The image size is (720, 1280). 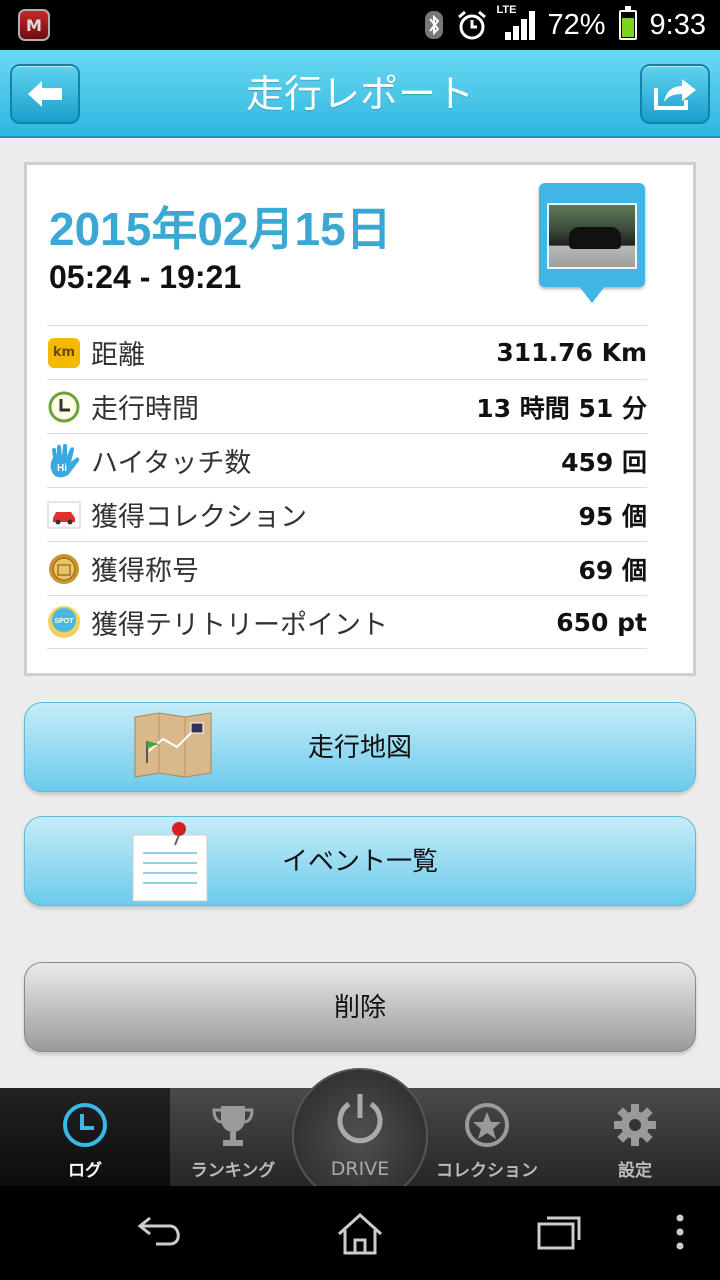 I want to click on nav-home-icon, so click(x=360, y=1234).